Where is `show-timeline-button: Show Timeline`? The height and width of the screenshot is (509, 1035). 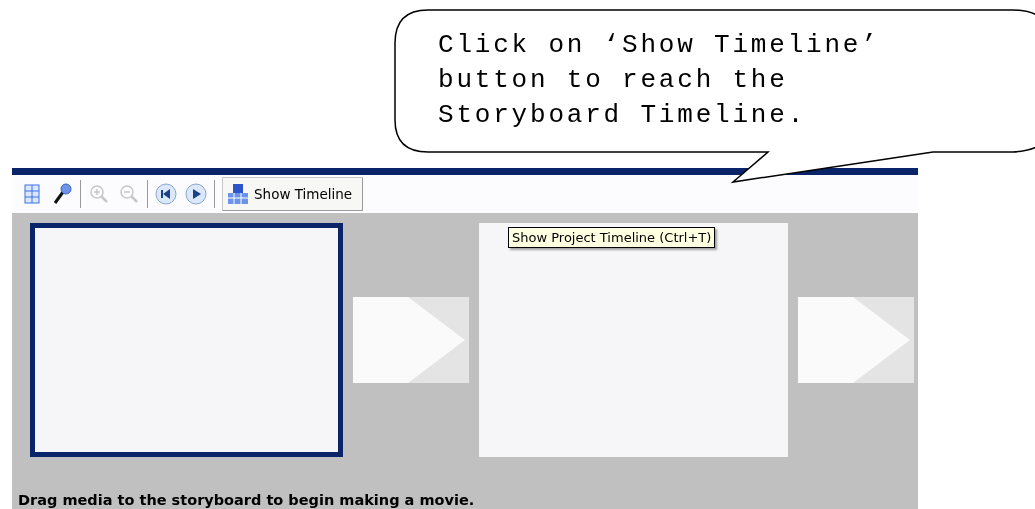
show-timeline-button: Show Timeline is located at coordinates (293, 194).